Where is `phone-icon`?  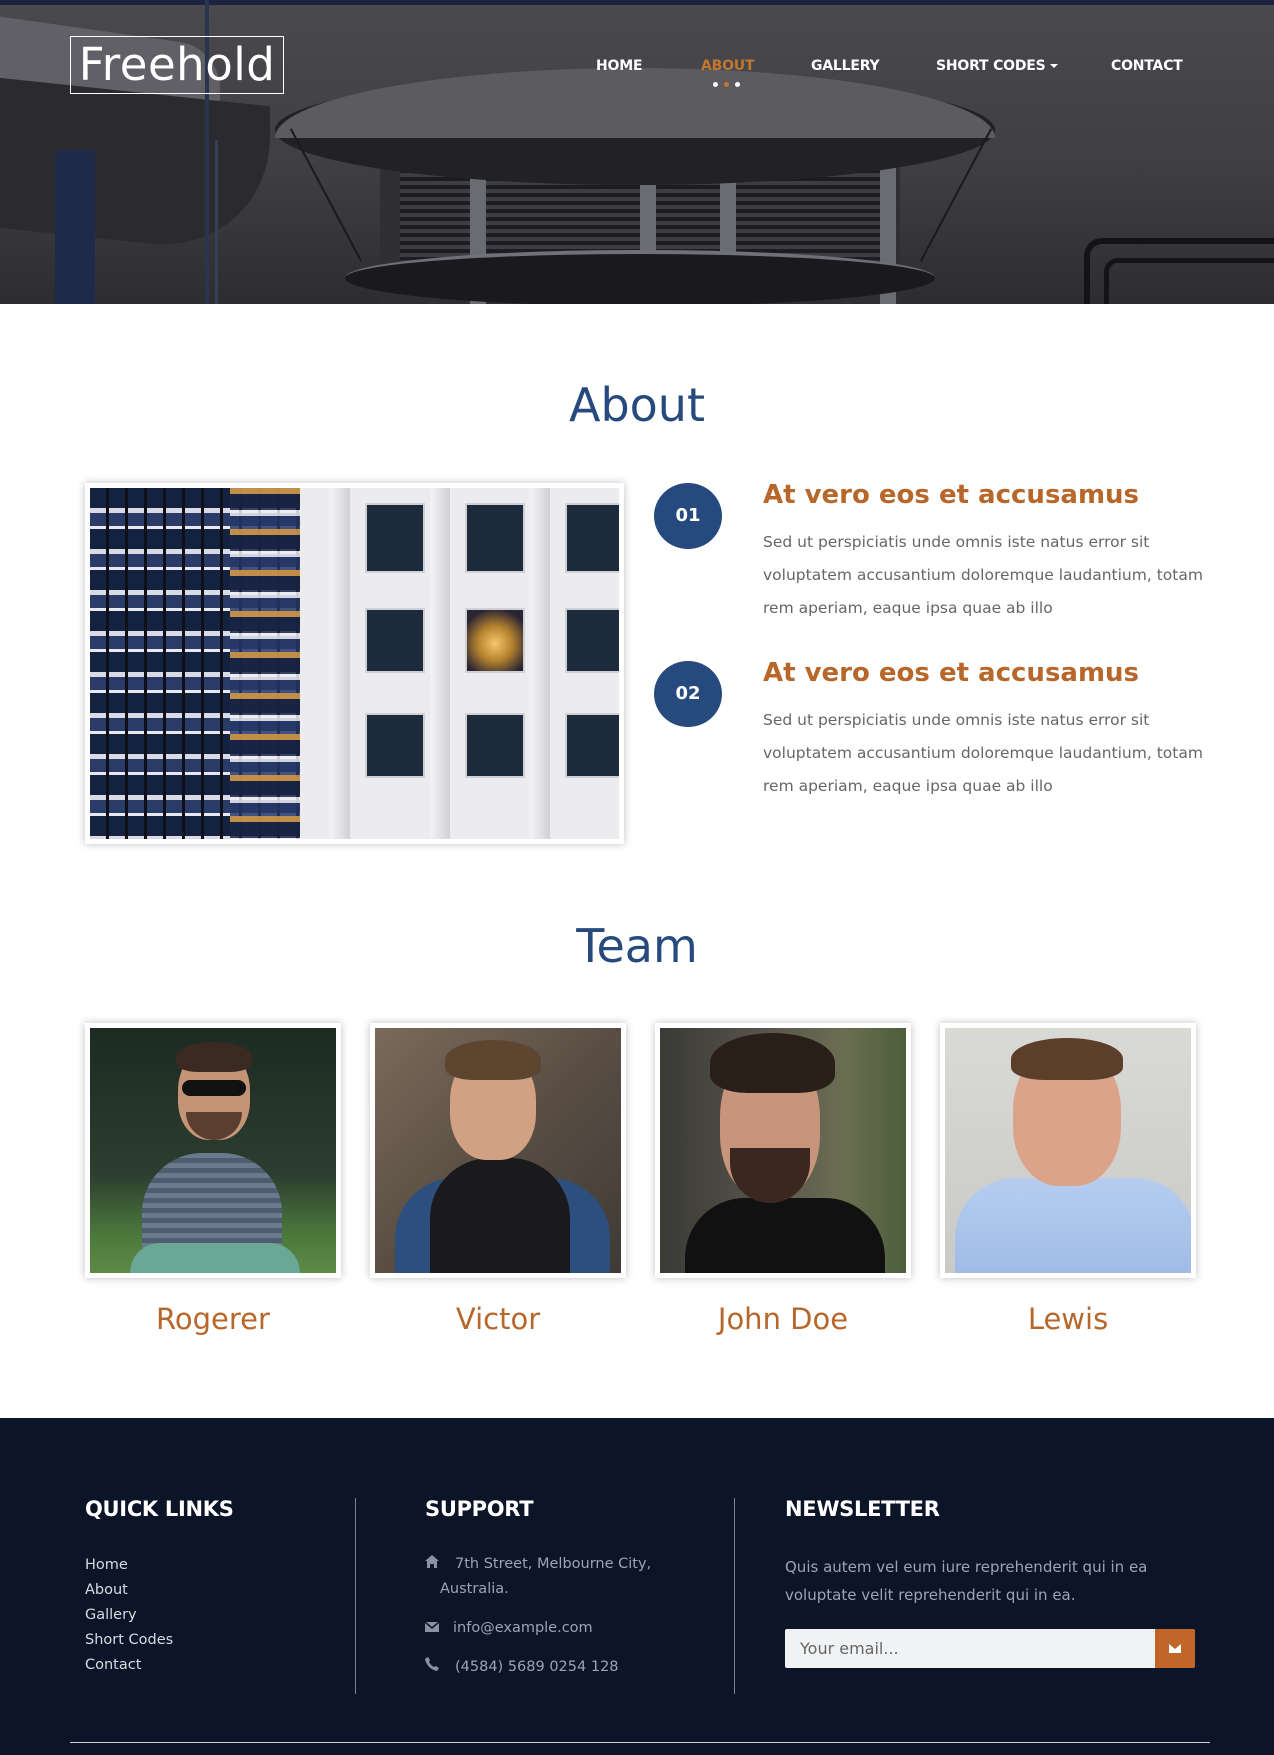 phone-icon is located at coordinates (433, 1667).